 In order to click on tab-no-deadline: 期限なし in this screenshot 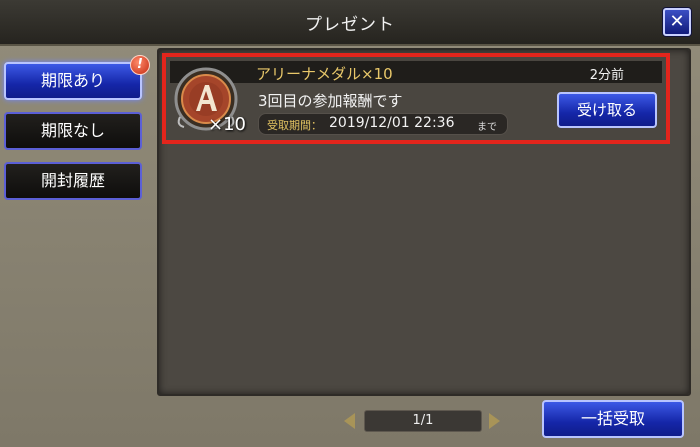, I will do `click(73, 131)`.